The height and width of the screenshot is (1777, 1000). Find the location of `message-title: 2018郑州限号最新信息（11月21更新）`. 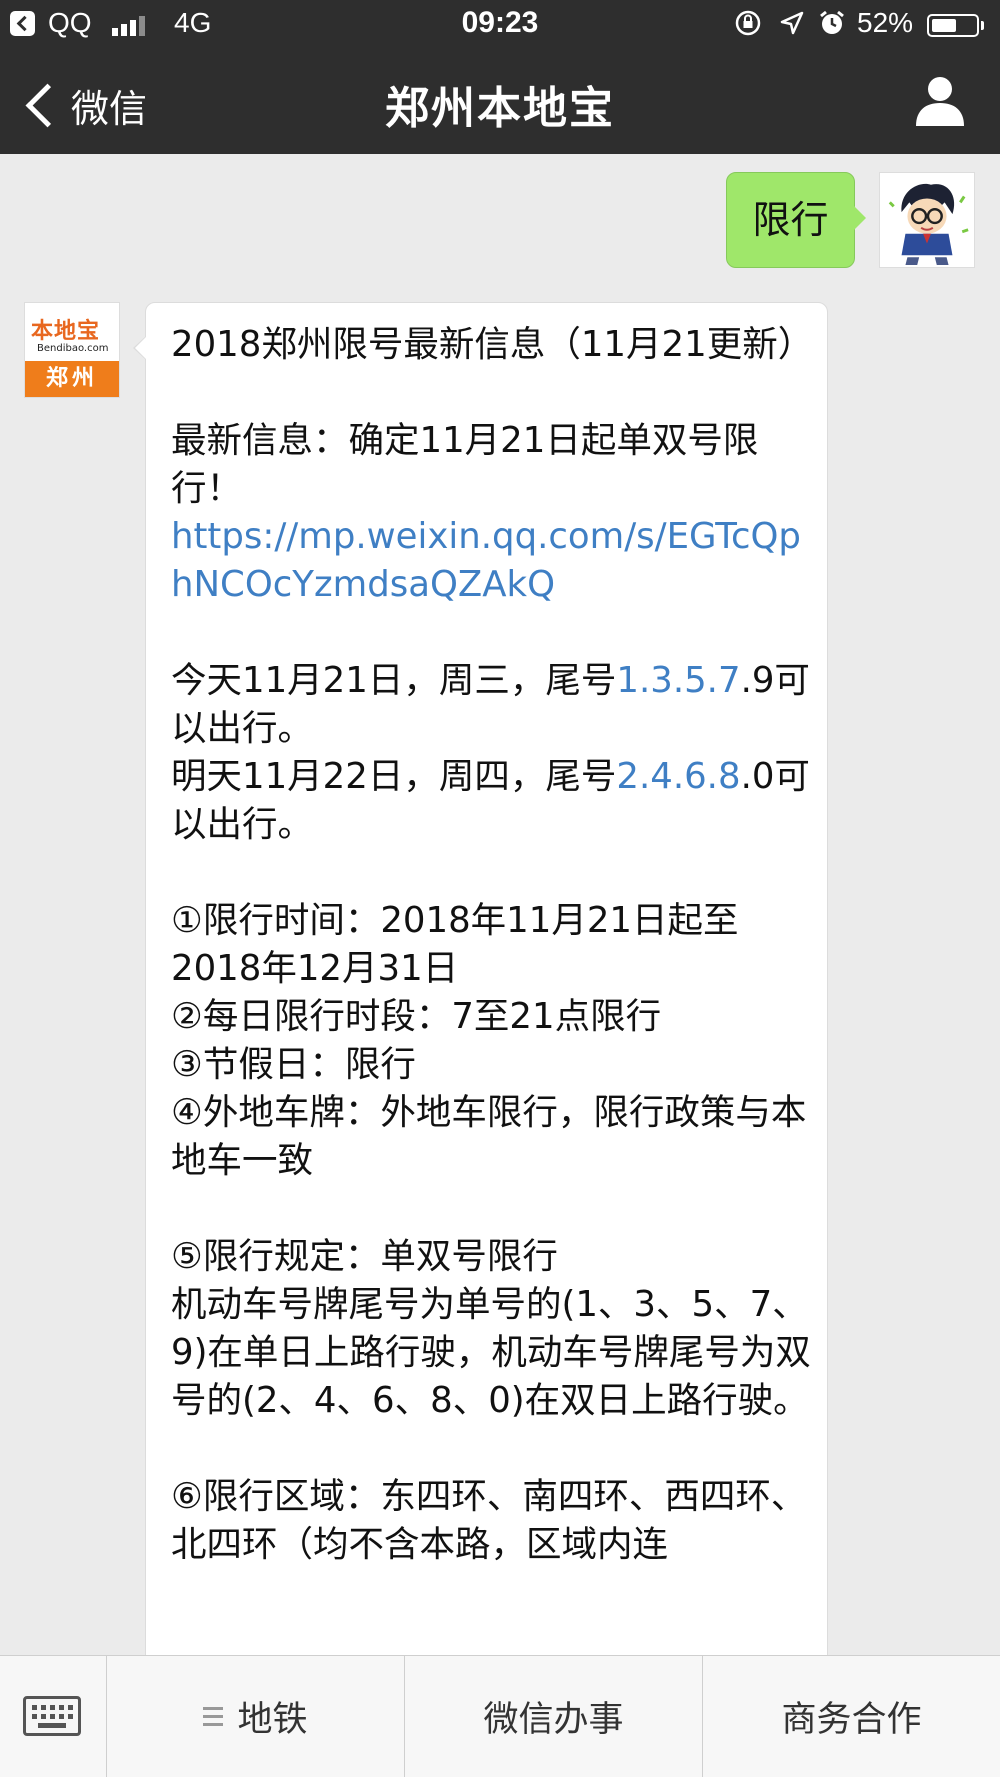

message-title: 2018郑州限号最新信息（11月21更新） is located at coordinates (492, 344).